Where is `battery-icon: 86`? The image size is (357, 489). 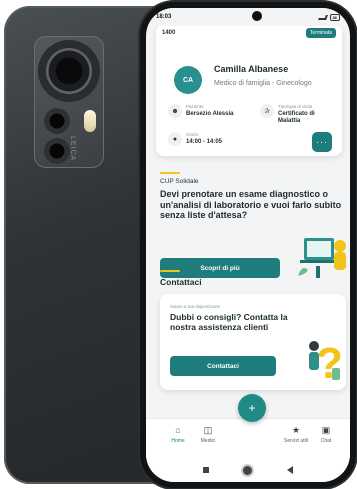 battery-icon: 86 is located at coordinates (334, 17).